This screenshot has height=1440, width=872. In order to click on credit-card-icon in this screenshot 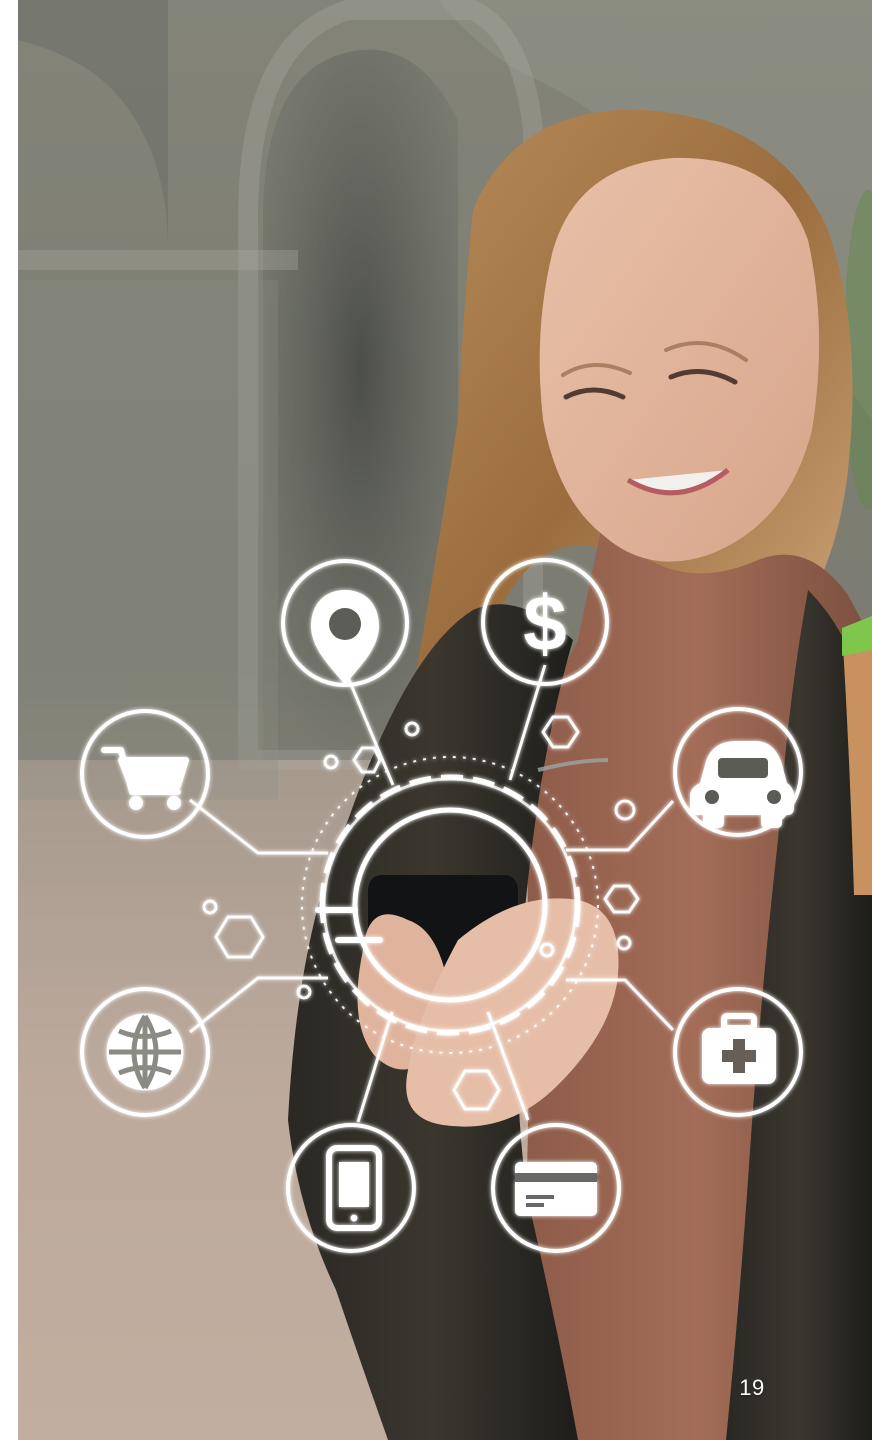, I will do `click(556, 1189)`.